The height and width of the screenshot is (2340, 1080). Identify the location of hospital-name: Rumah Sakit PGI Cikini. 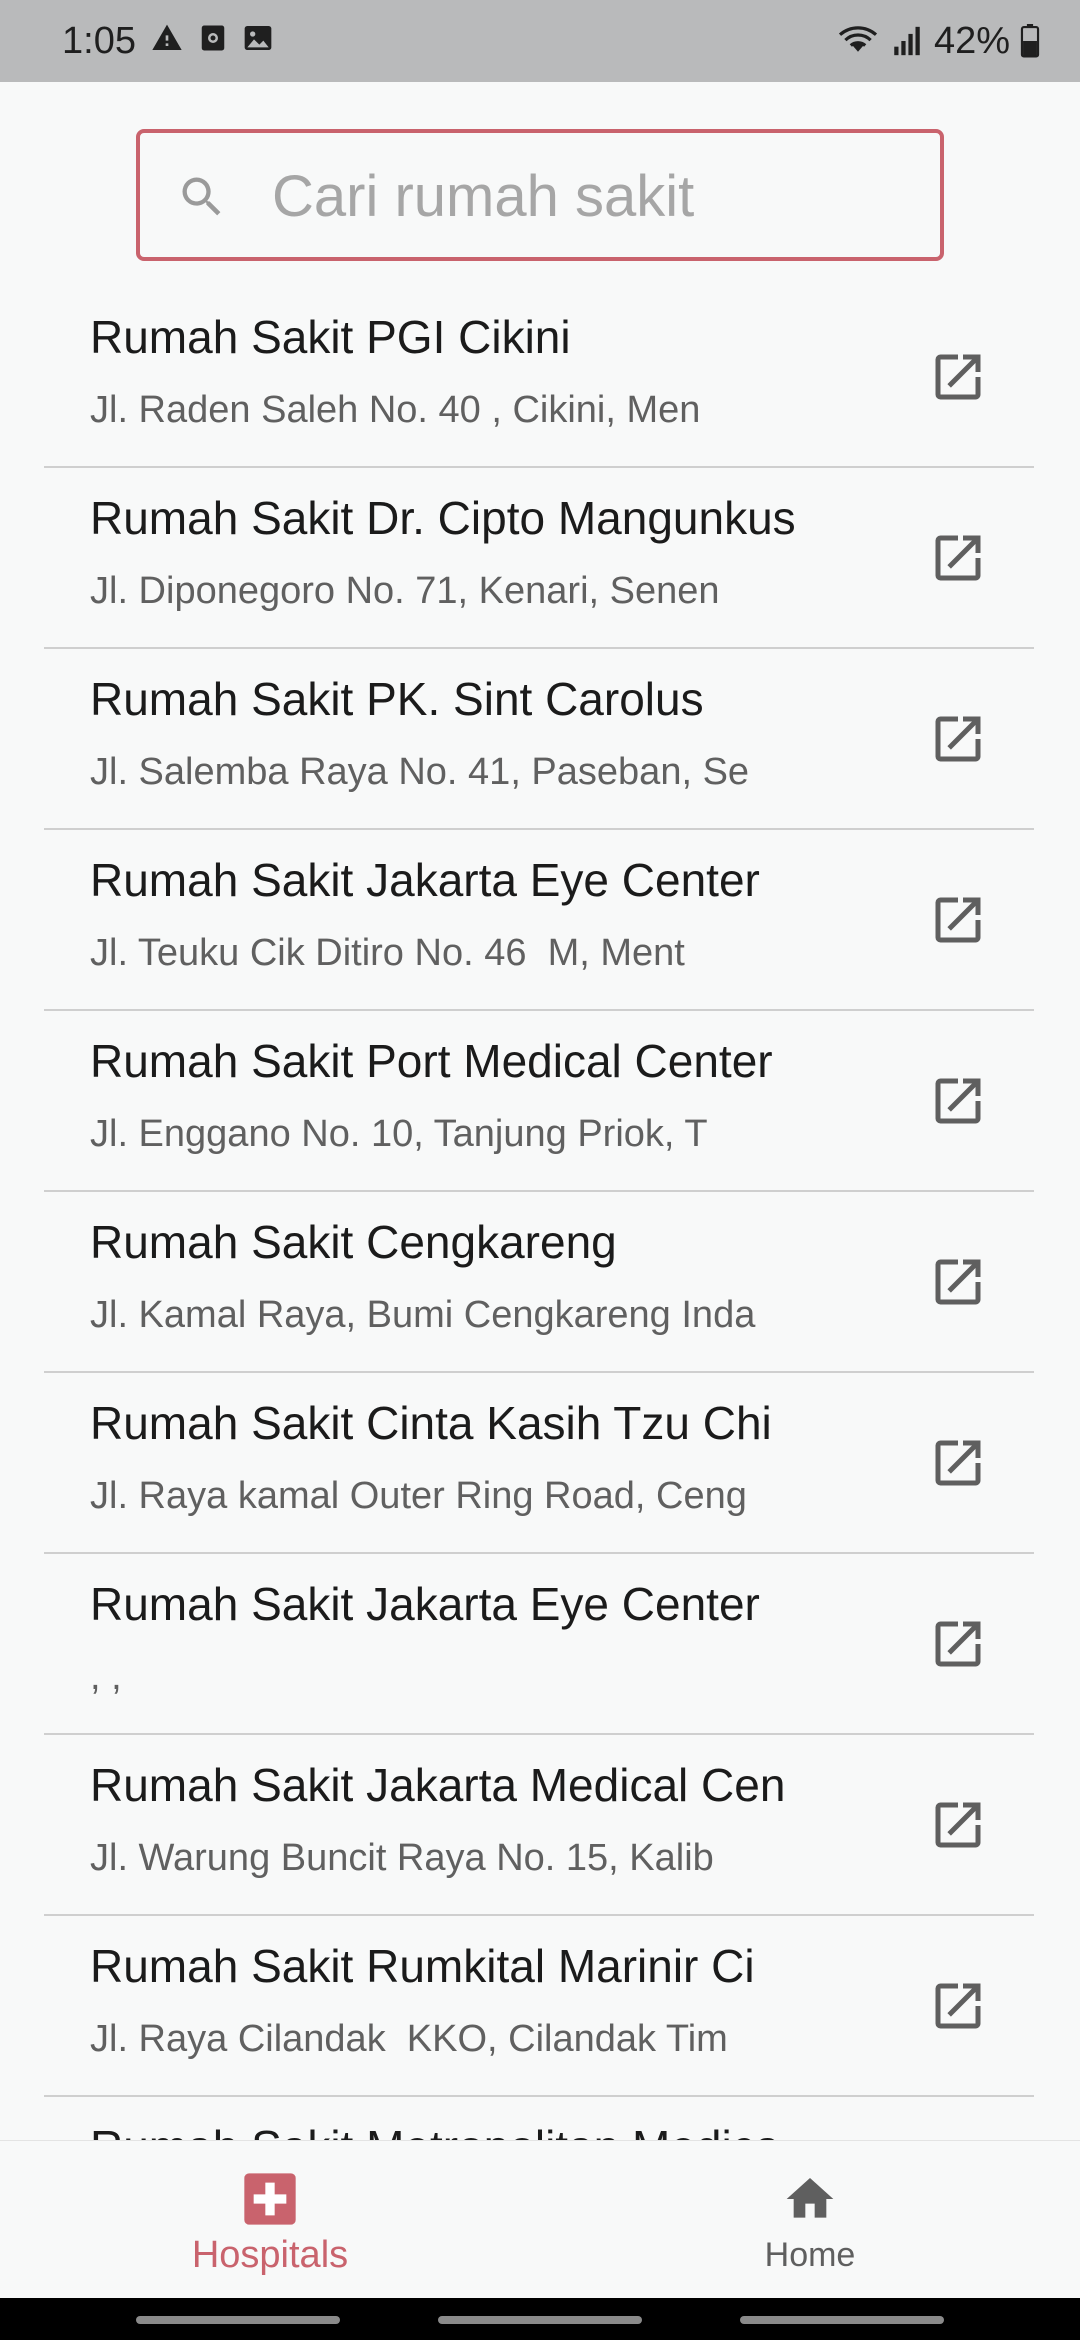
(330, 337).